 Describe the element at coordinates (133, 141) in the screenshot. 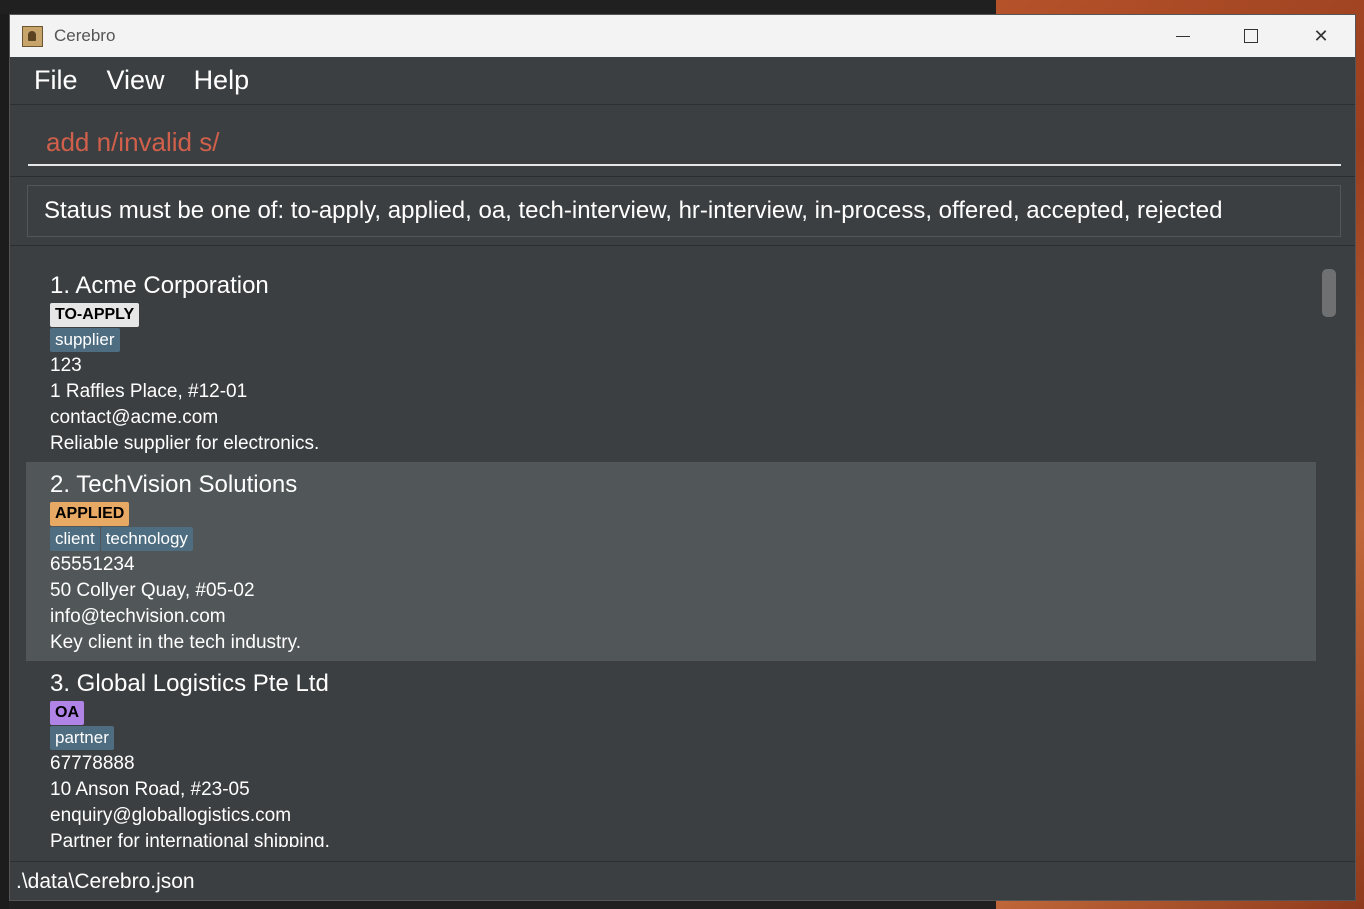

I see `command-text: add n/invalid s/` at that location.